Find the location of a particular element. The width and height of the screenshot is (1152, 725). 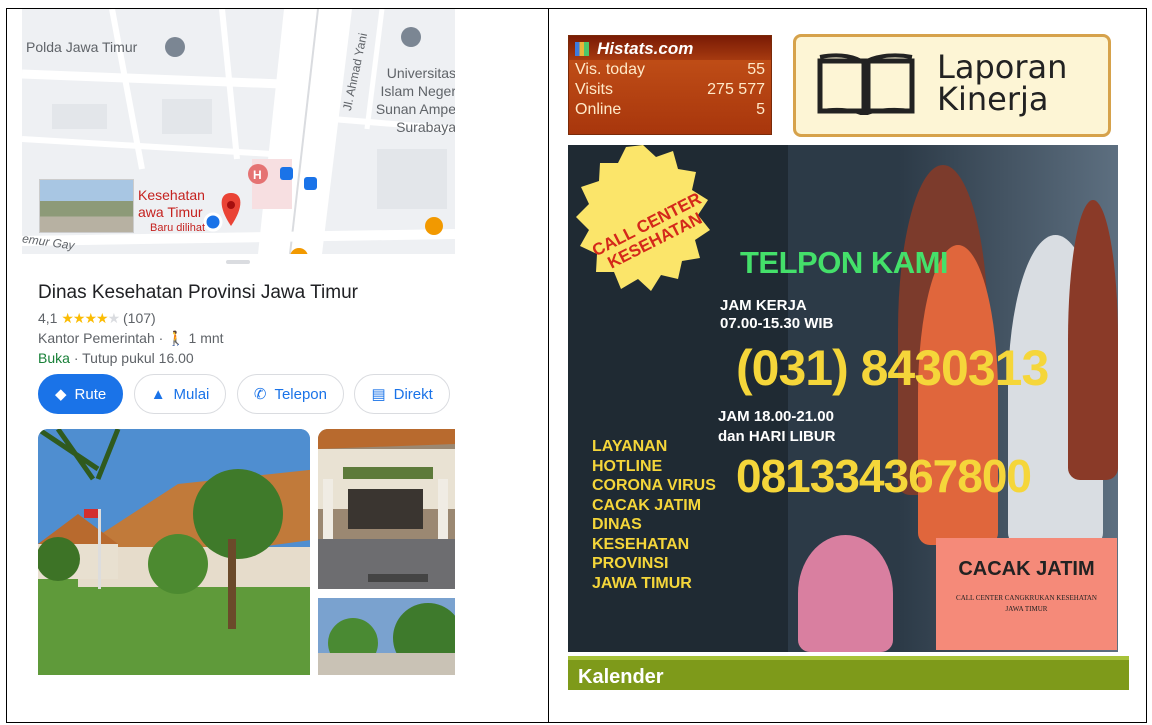

walk-time: 1 mnt is located at coordinates (206, 338).